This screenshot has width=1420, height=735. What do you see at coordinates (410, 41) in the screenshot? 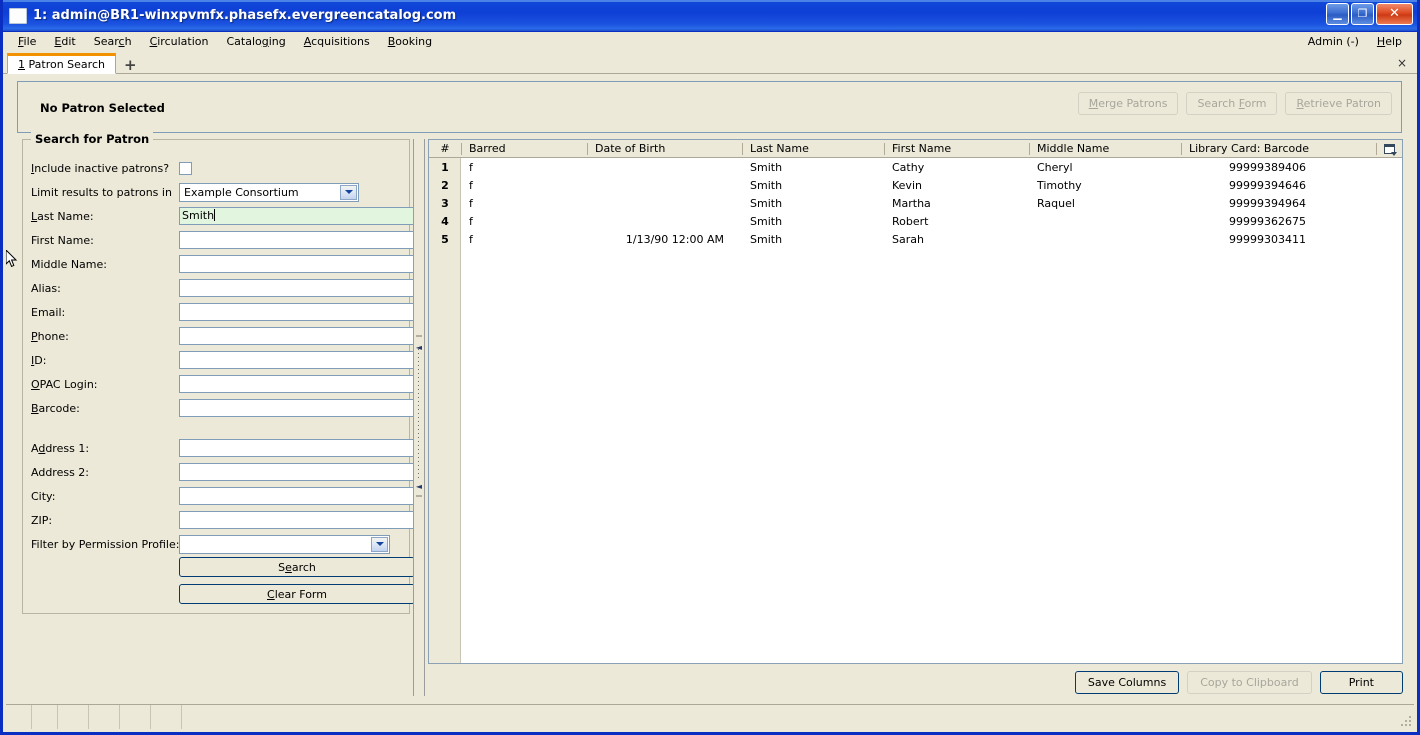
I see `menu-booking: Booking` at bounding box center [410, 41].